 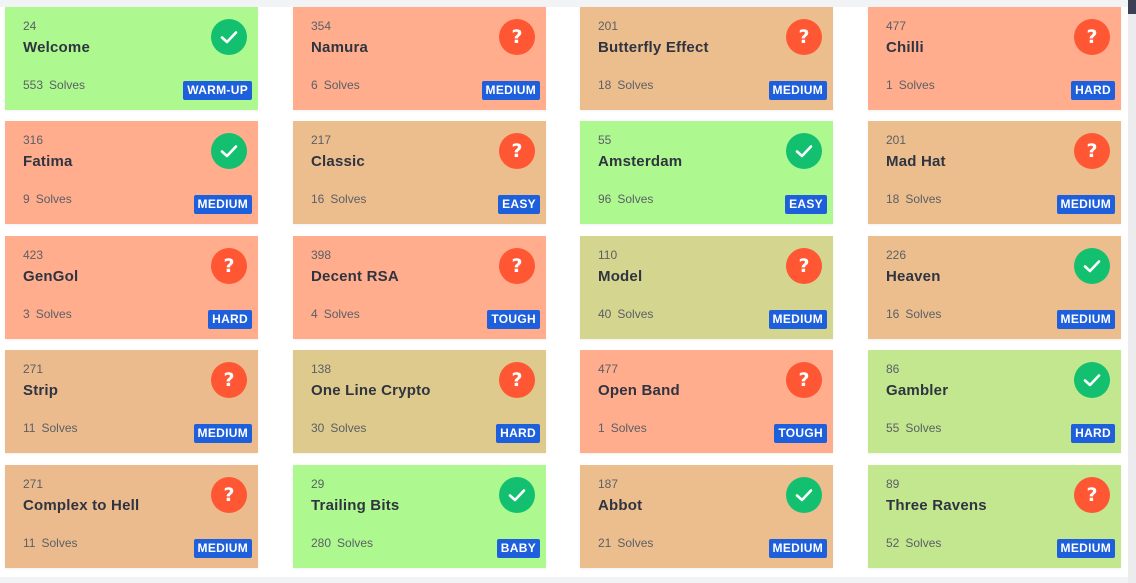 I want to click on challenge-solves: 16 Solves, so click(x=338, y=199).